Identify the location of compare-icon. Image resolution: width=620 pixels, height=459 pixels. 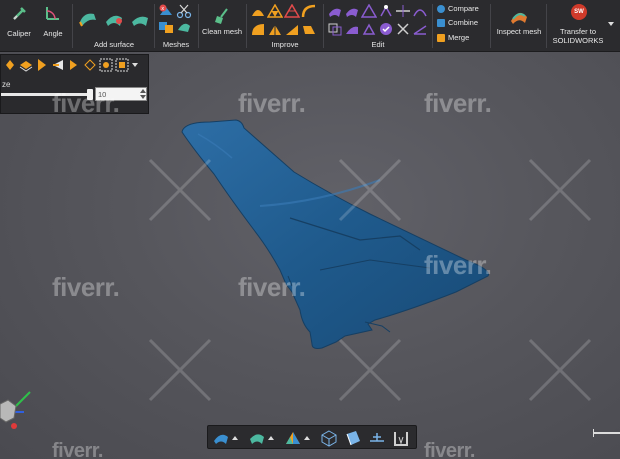
(441, 8).